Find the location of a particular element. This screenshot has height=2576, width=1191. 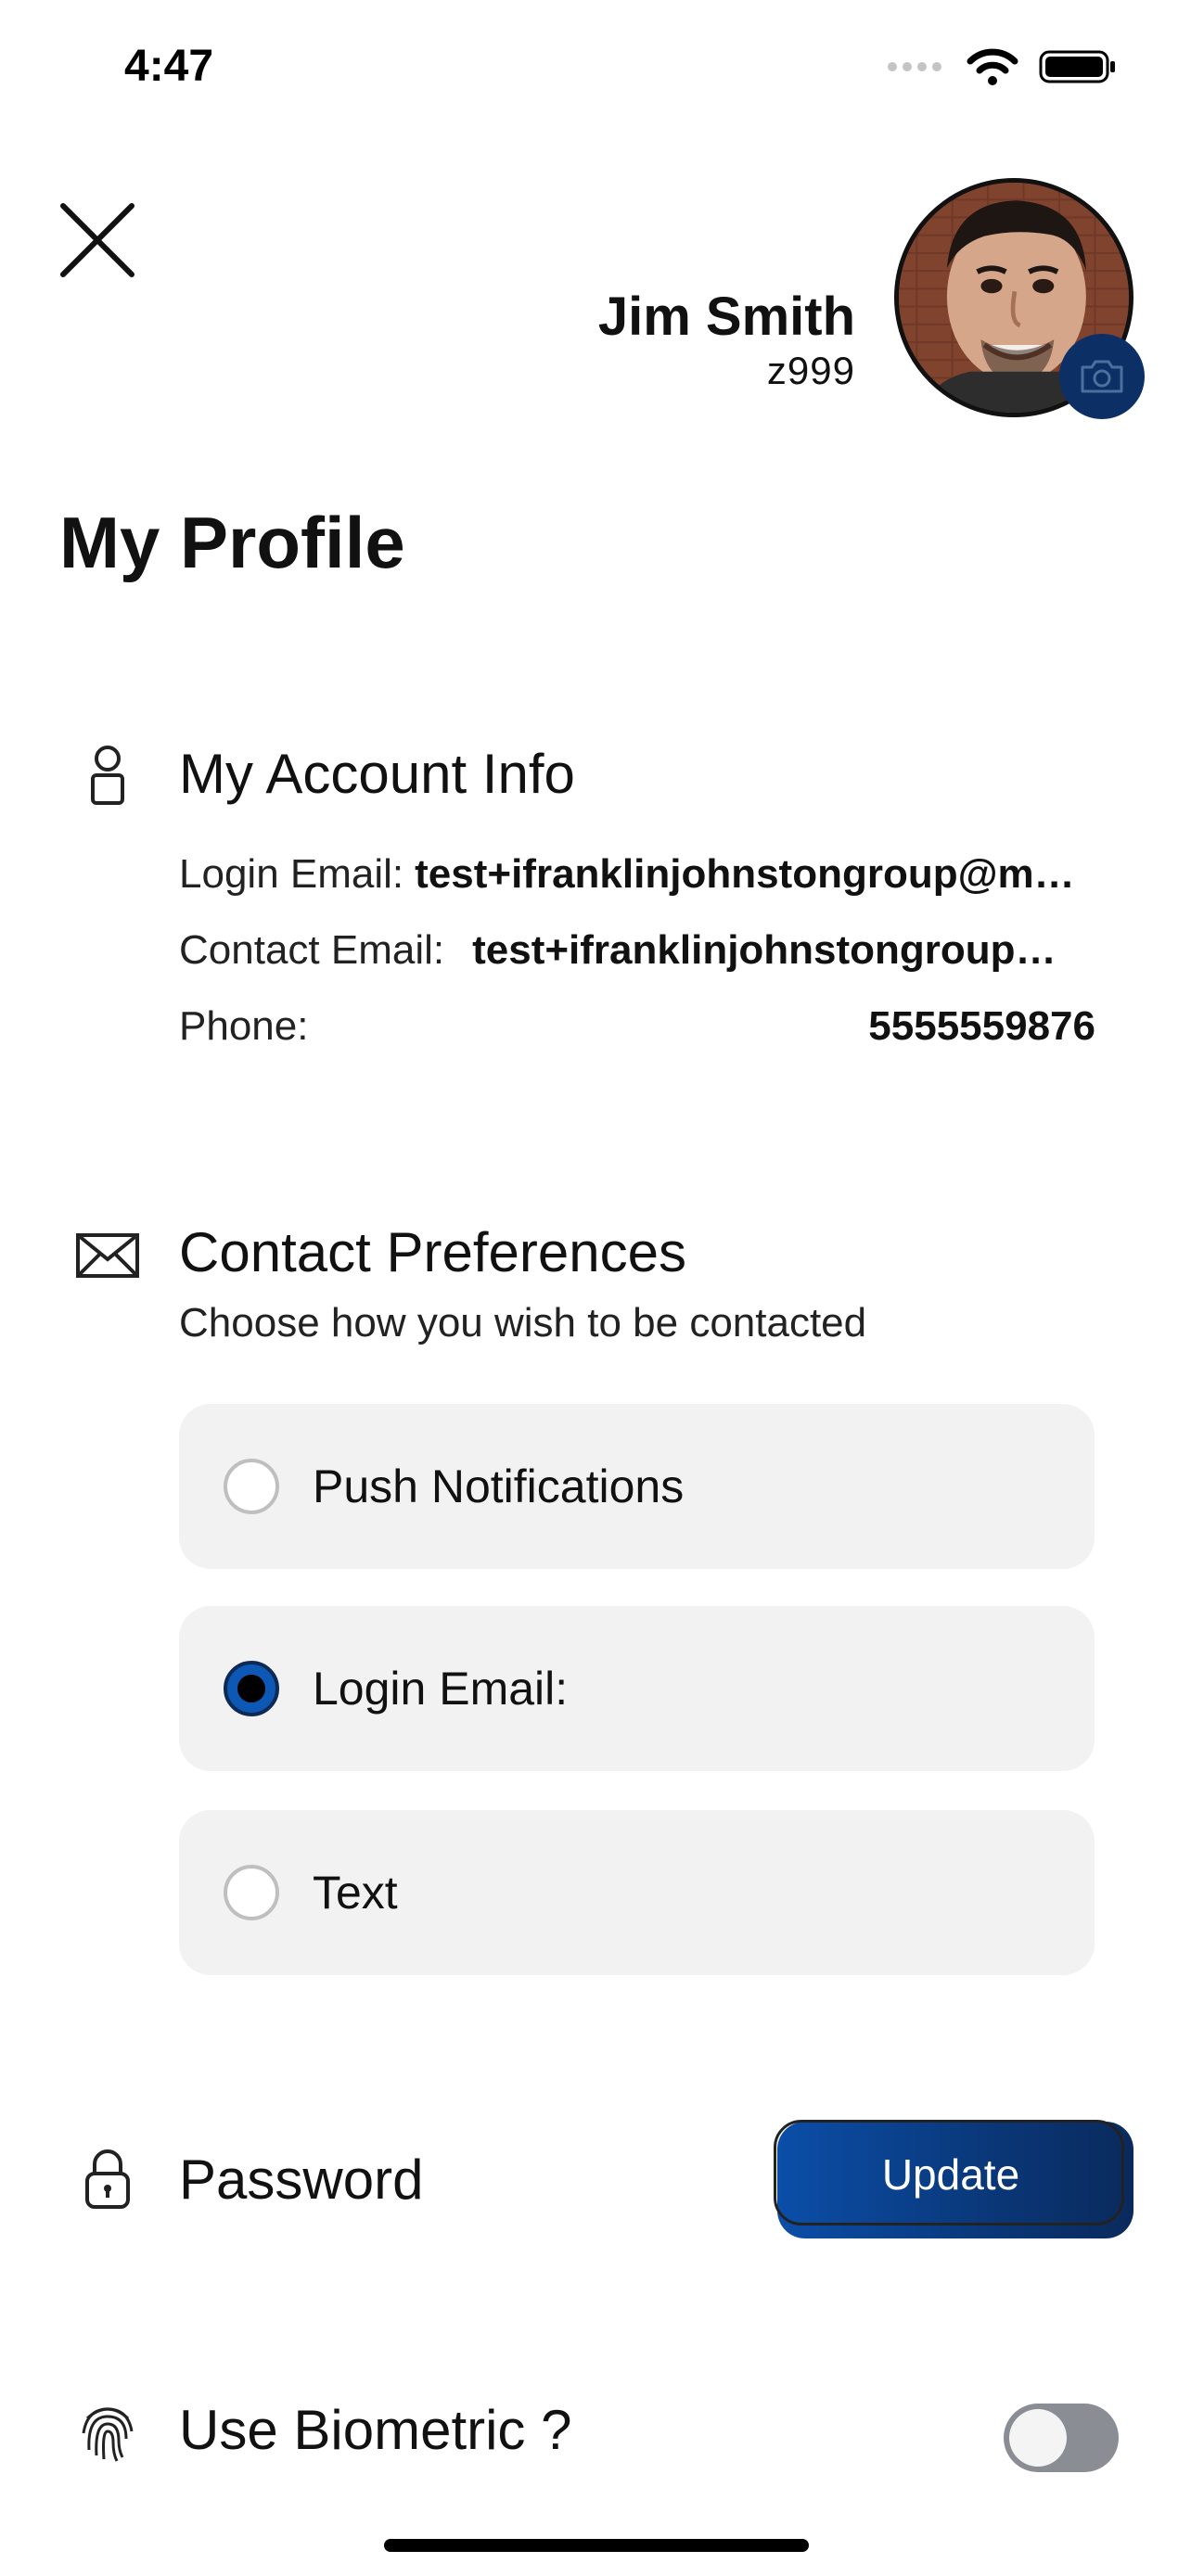

change-photo-button is located at coordinates (1102, 376).